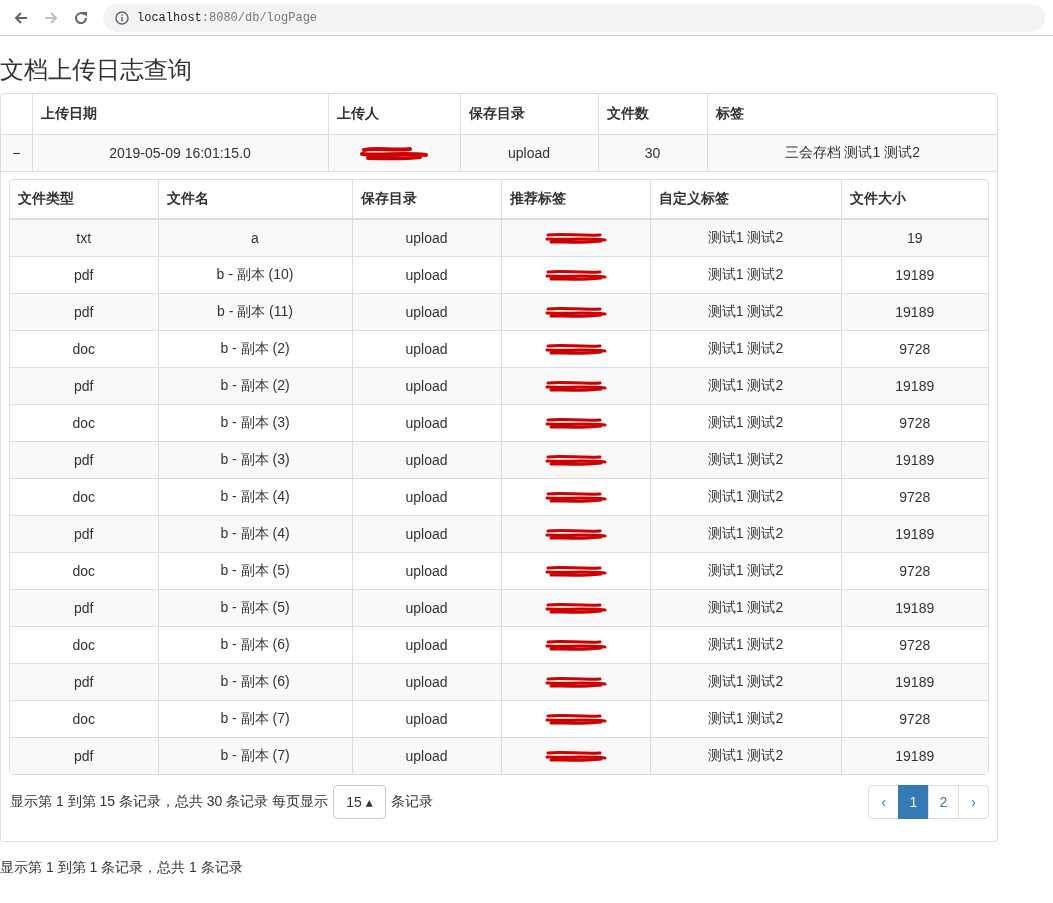 The height and width of the screenshot is (903, 1053). What do you see at coordinates (180, 153) in the screenshot?
I see `table-cell: 2019-05-09 16:01:15.0` at bounding box center [180, 153].